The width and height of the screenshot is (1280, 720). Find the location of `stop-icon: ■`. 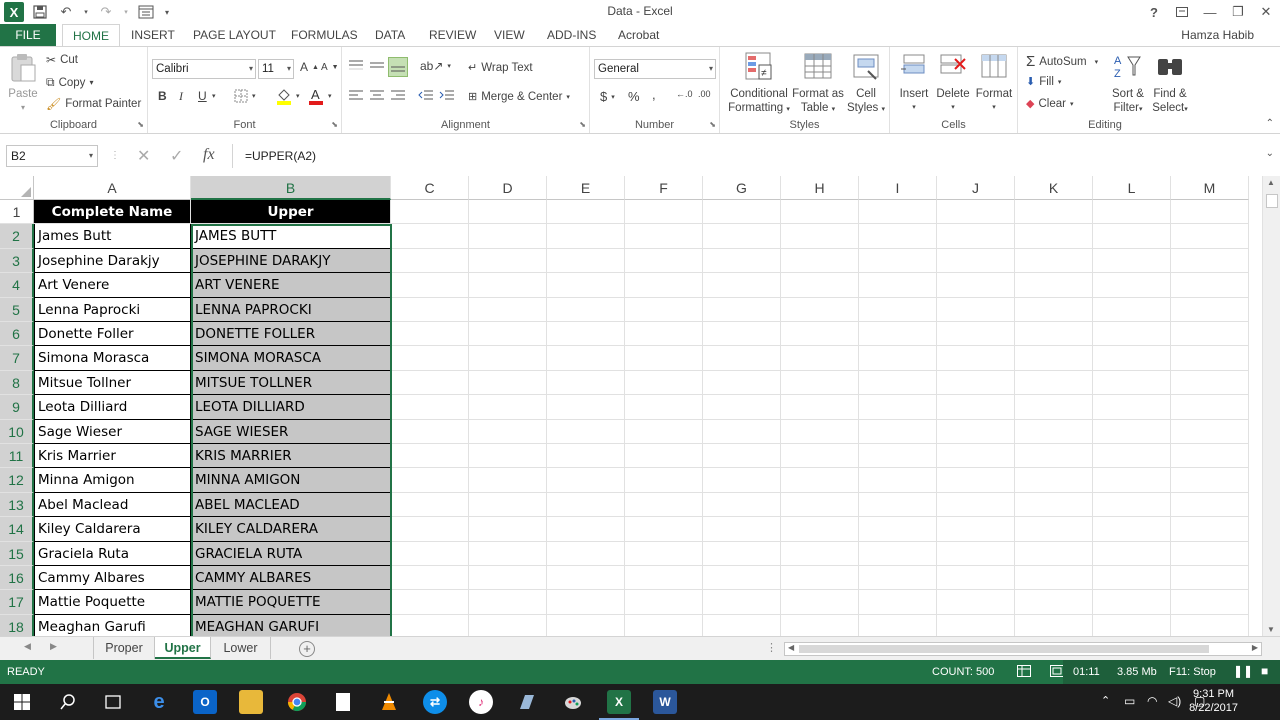

stop-icon: ■ is located at coordinates (1264, 671).